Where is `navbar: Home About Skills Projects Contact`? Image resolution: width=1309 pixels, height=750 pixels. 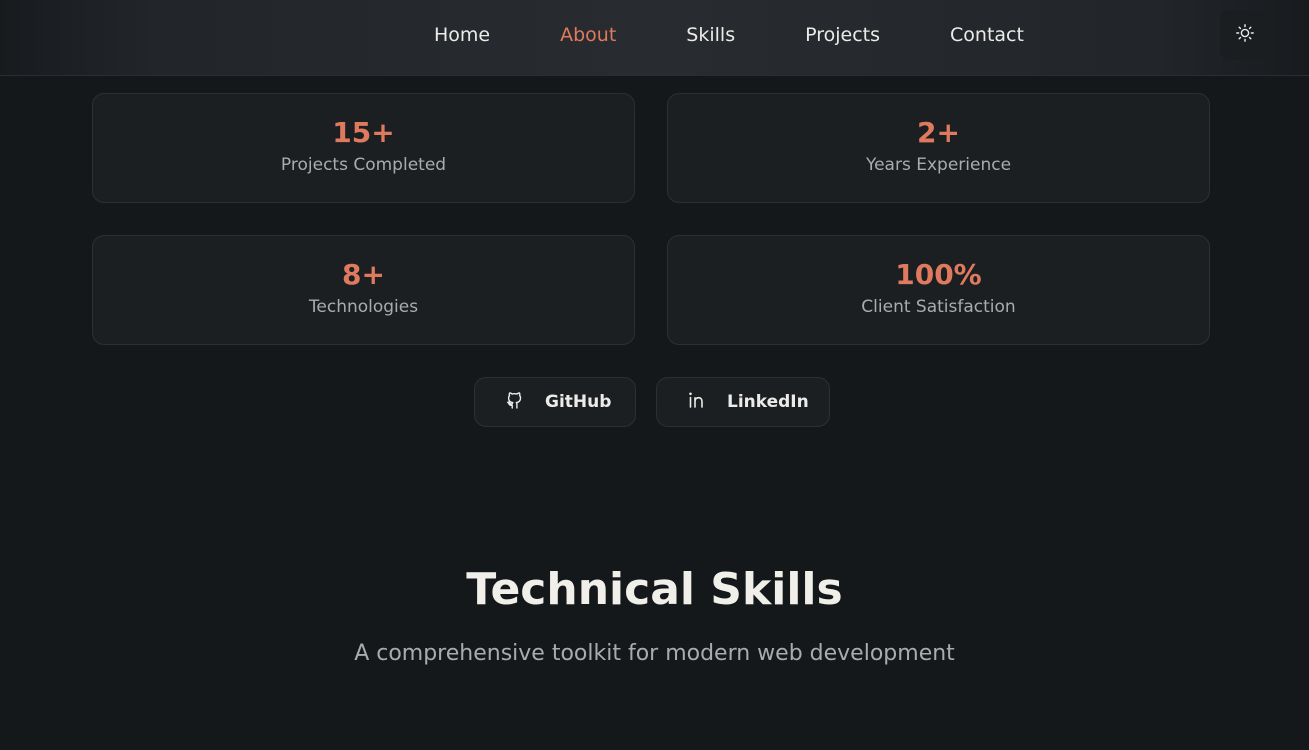 navbar: Home About Skills Projects Contact is located at coordinates (654, 38).